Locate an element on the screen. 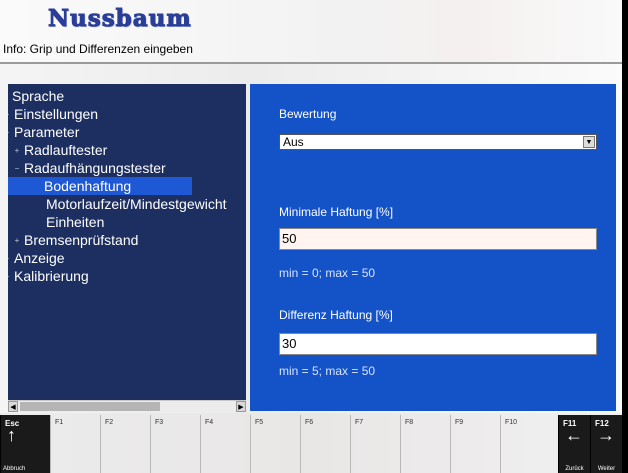  esc-key: Esc ↑ Abbruch is located at coordinates (25, 444).